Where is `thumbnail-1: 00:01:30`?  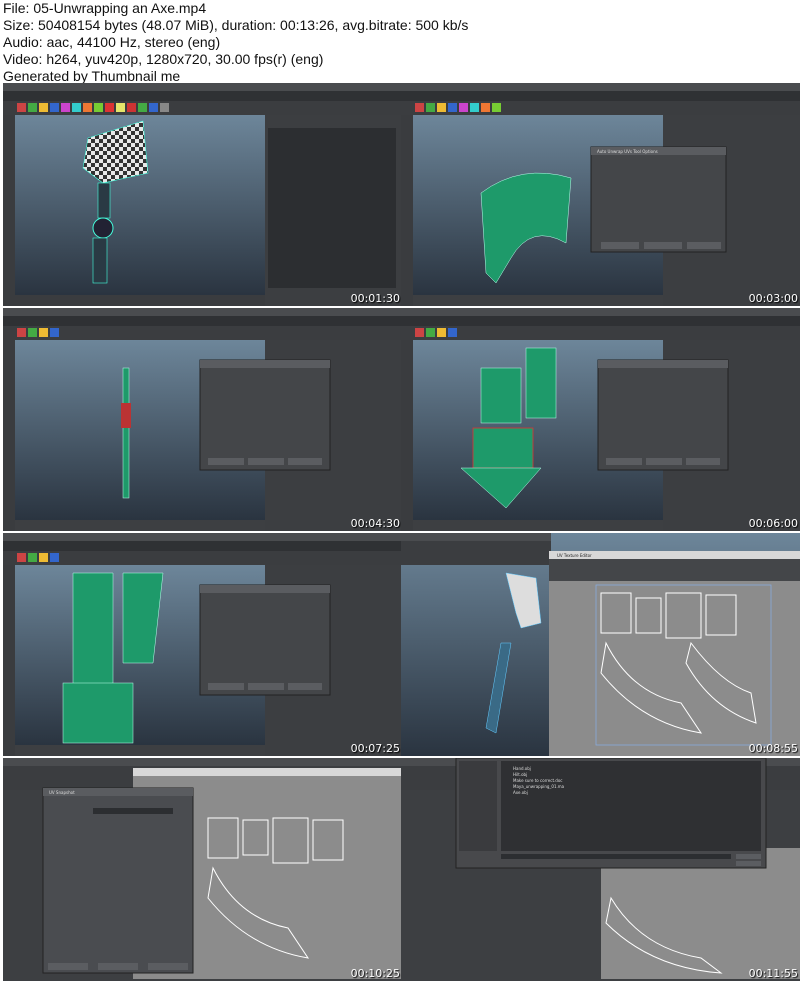
thumbnail-1: 00:01:30 is located at coordinates (202, 194).